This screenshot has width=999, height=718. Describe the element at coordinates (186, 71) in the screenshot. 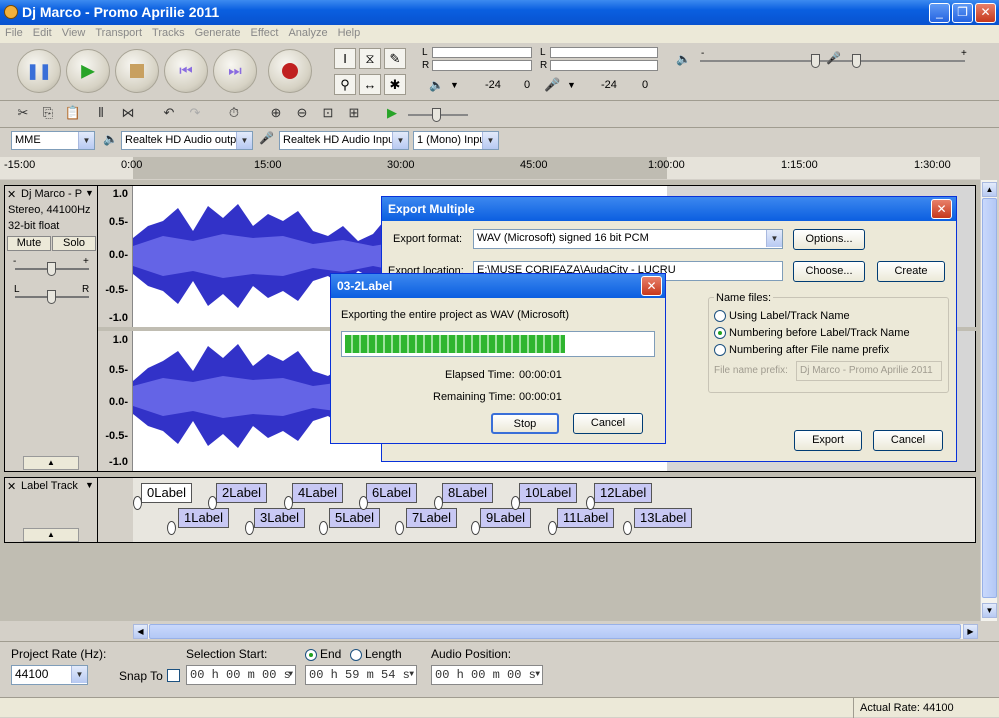

I see `skip-start-button: ⏮` at that location.